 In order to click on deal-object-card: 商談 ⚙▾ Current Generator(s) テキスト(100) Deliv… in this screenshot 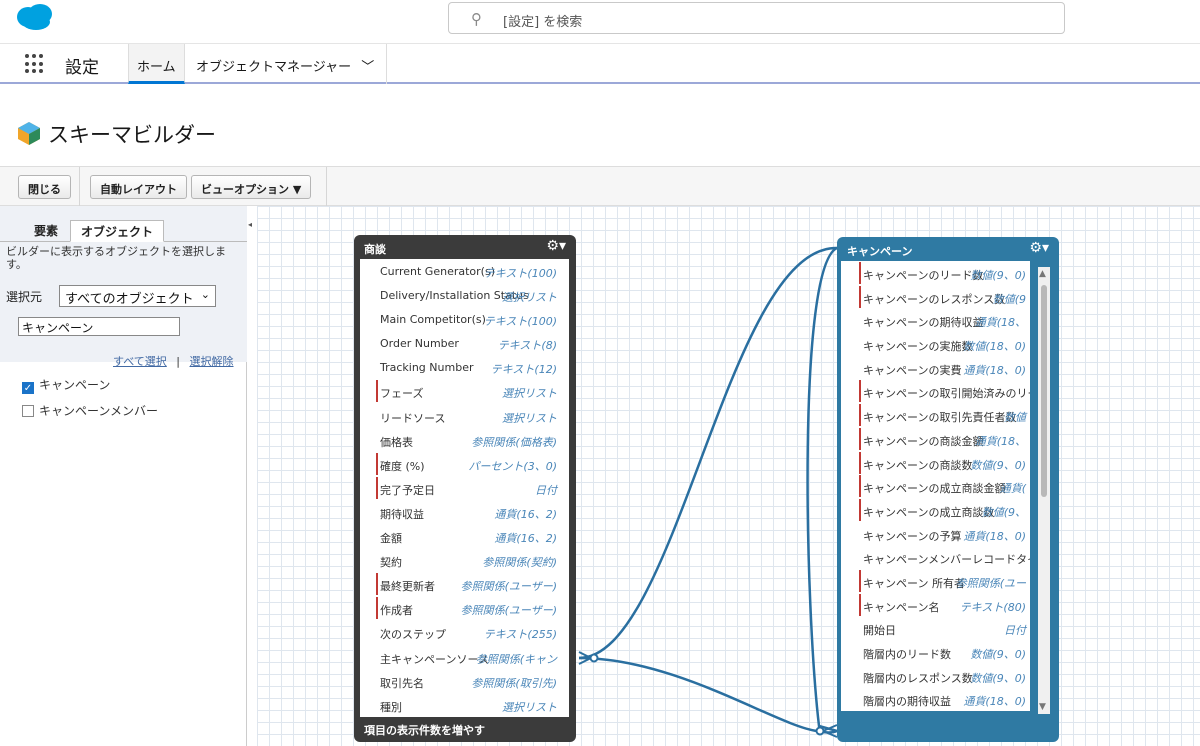, I will do `click(465, 488)`.